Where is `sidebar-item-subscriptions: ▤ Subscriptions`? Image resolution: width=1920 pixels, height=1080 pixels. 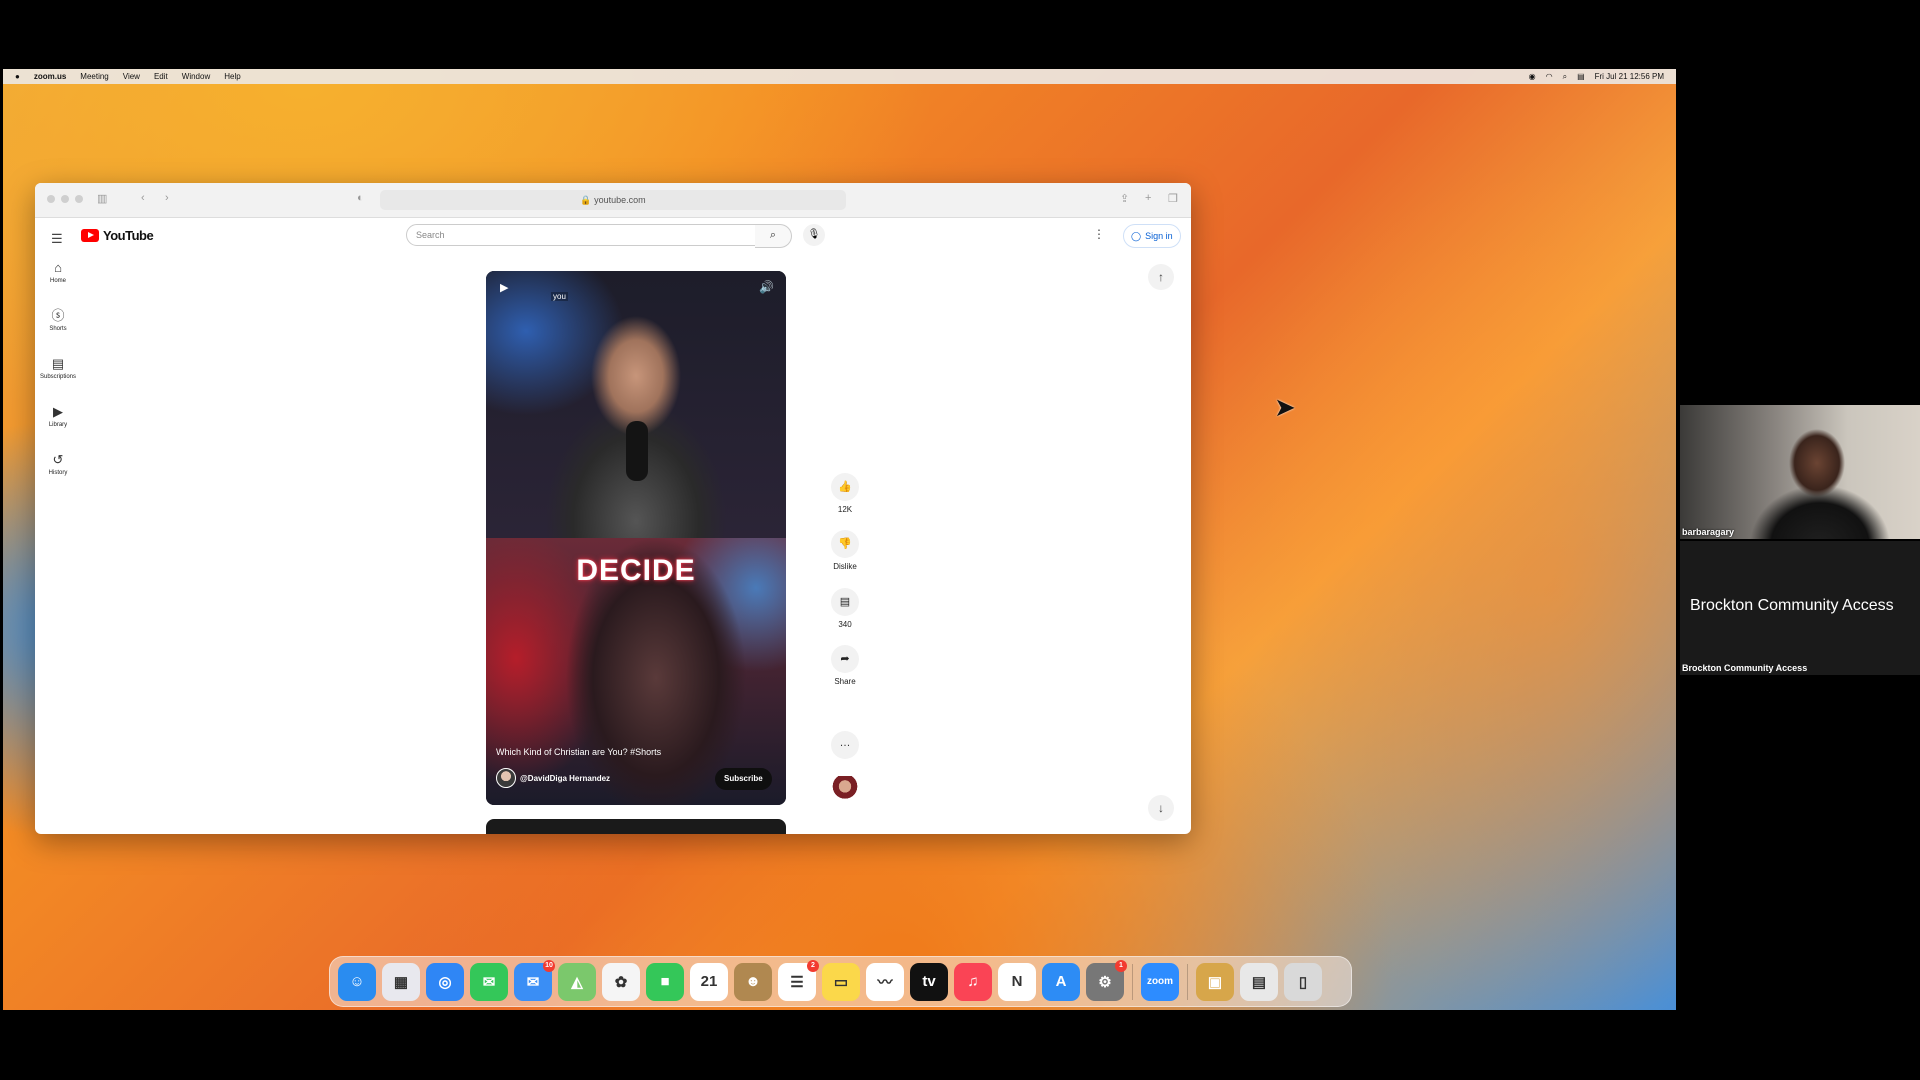
sidebar-item-subscriptions: ▤ Subscriptions is located at coordinates (58, 379).